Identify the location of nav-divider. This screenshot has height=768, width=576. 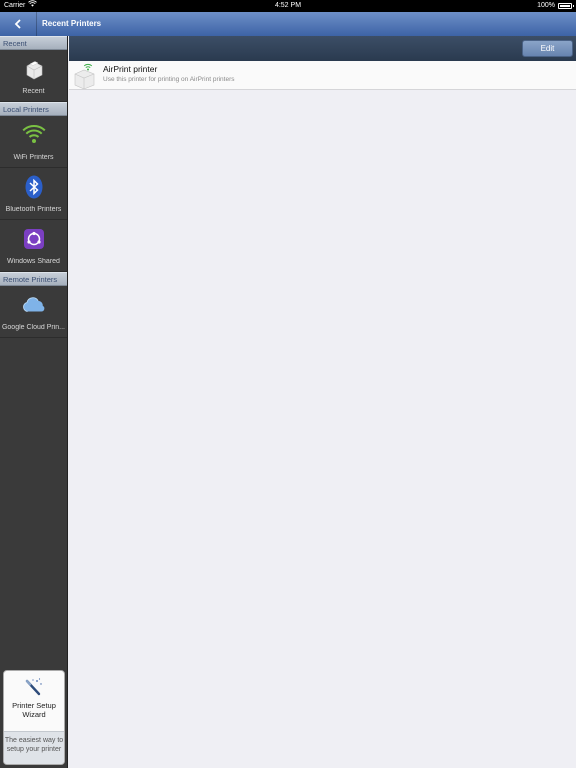
(36, 24).